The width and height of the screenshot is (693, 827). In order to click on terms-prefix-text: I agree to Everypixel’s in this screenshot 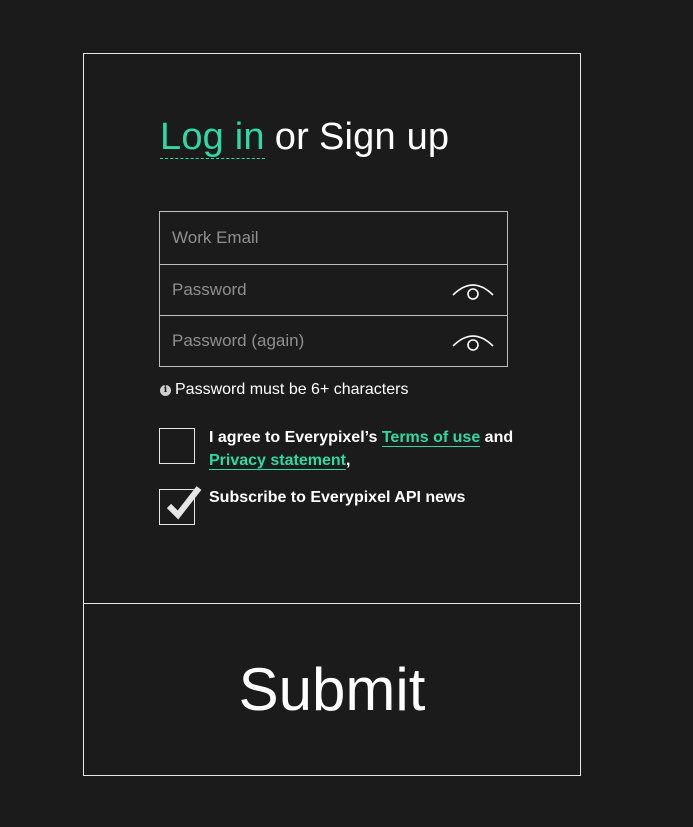, I will do `click(295, 437)`.